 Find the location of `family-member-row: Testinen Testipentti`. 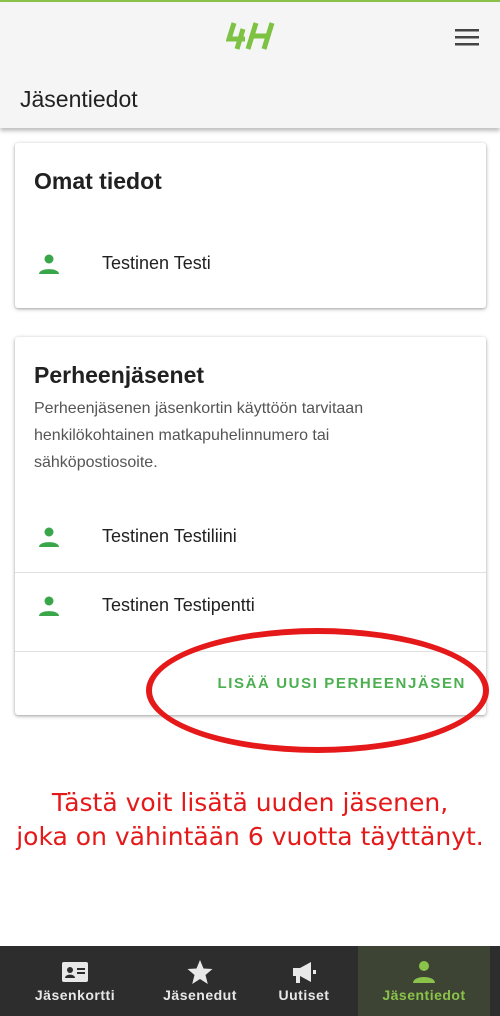

family-member-row: Testinen Testipentti is located at coordinates (250, 606).